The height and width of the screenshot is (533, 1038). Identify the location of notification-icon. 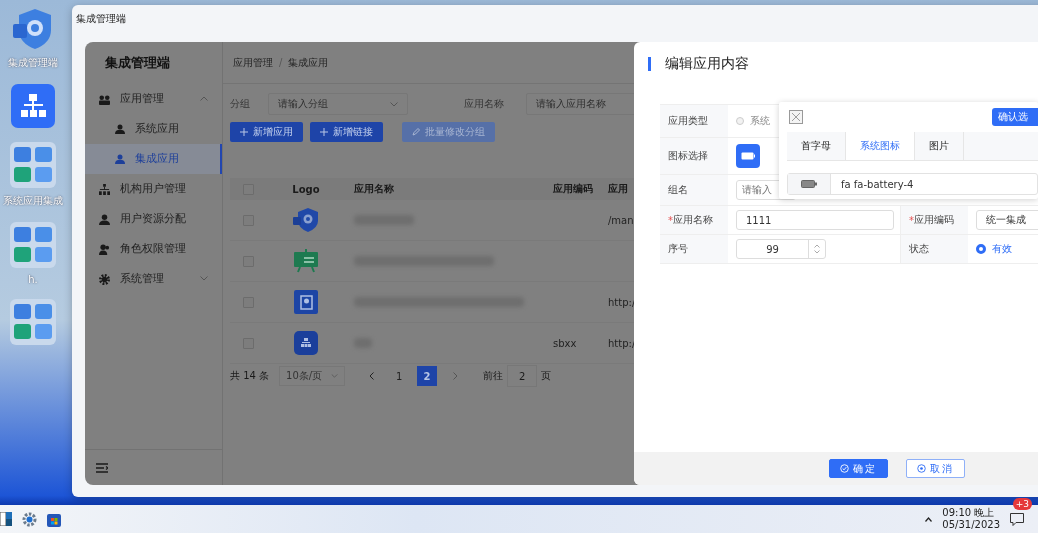
(1017, 519).